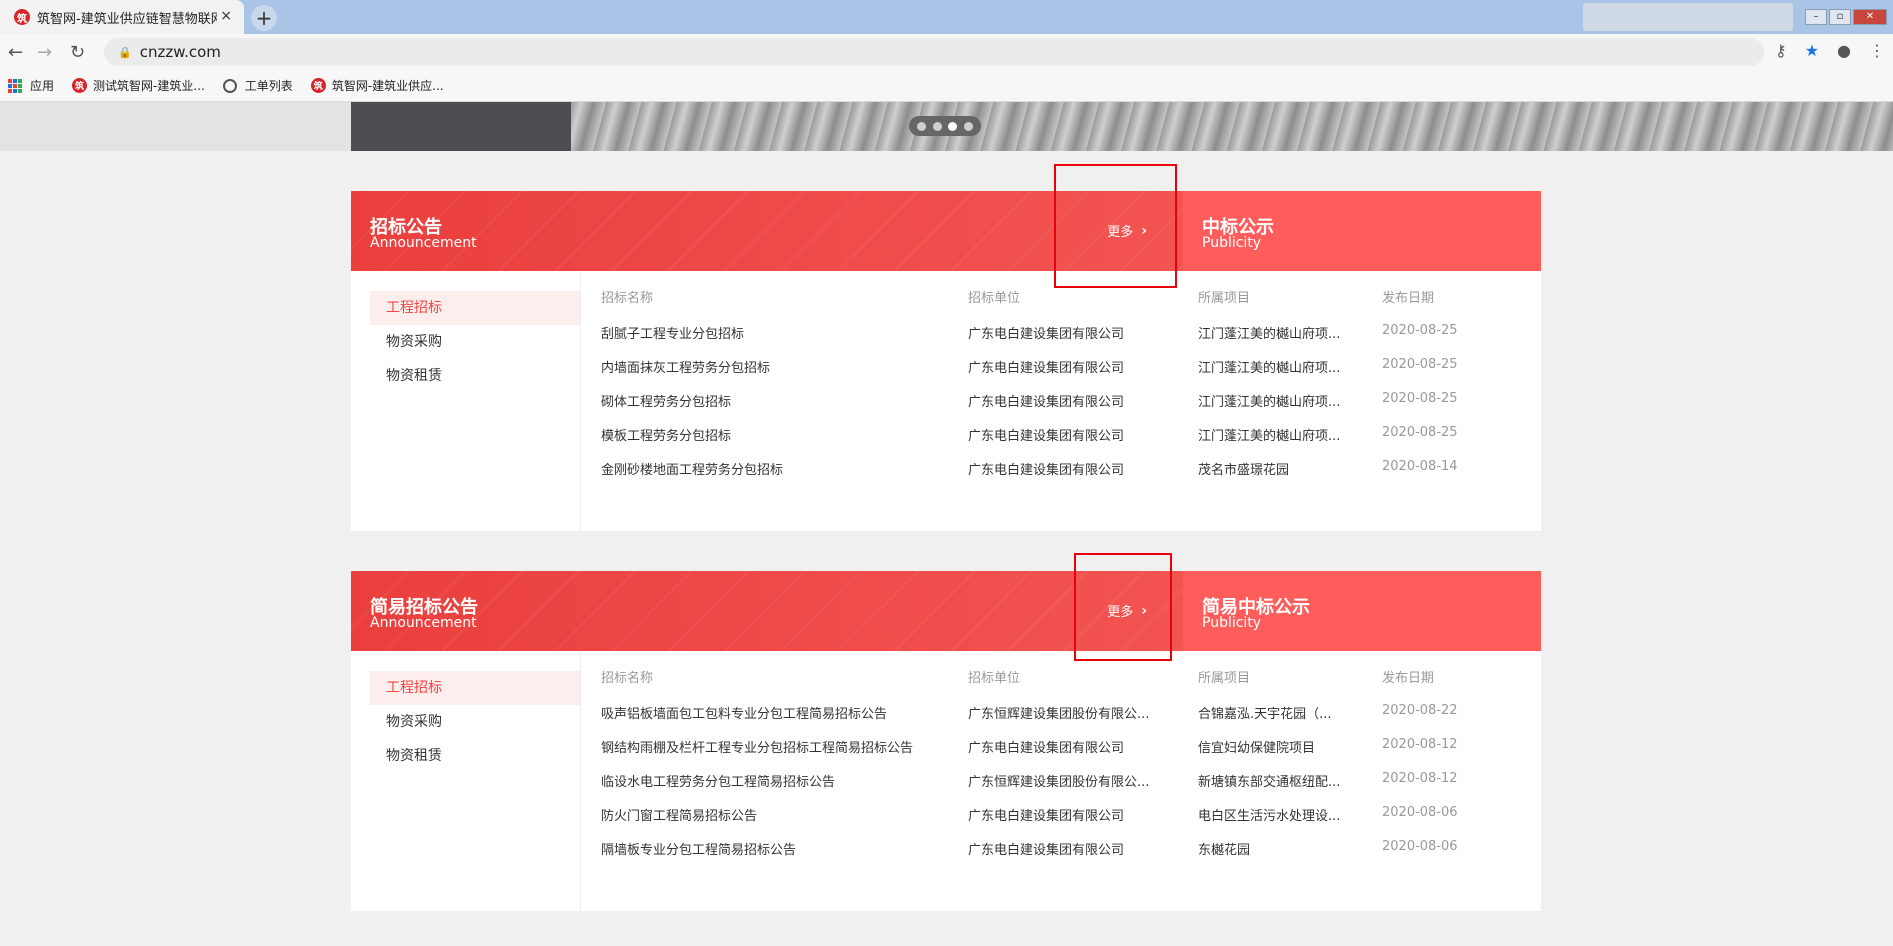 The image size is (1893, 946). What do you see at coordinates (15, 52) in the screenshot?
I see `back-icon: ←` at bounding box center [15, 52].